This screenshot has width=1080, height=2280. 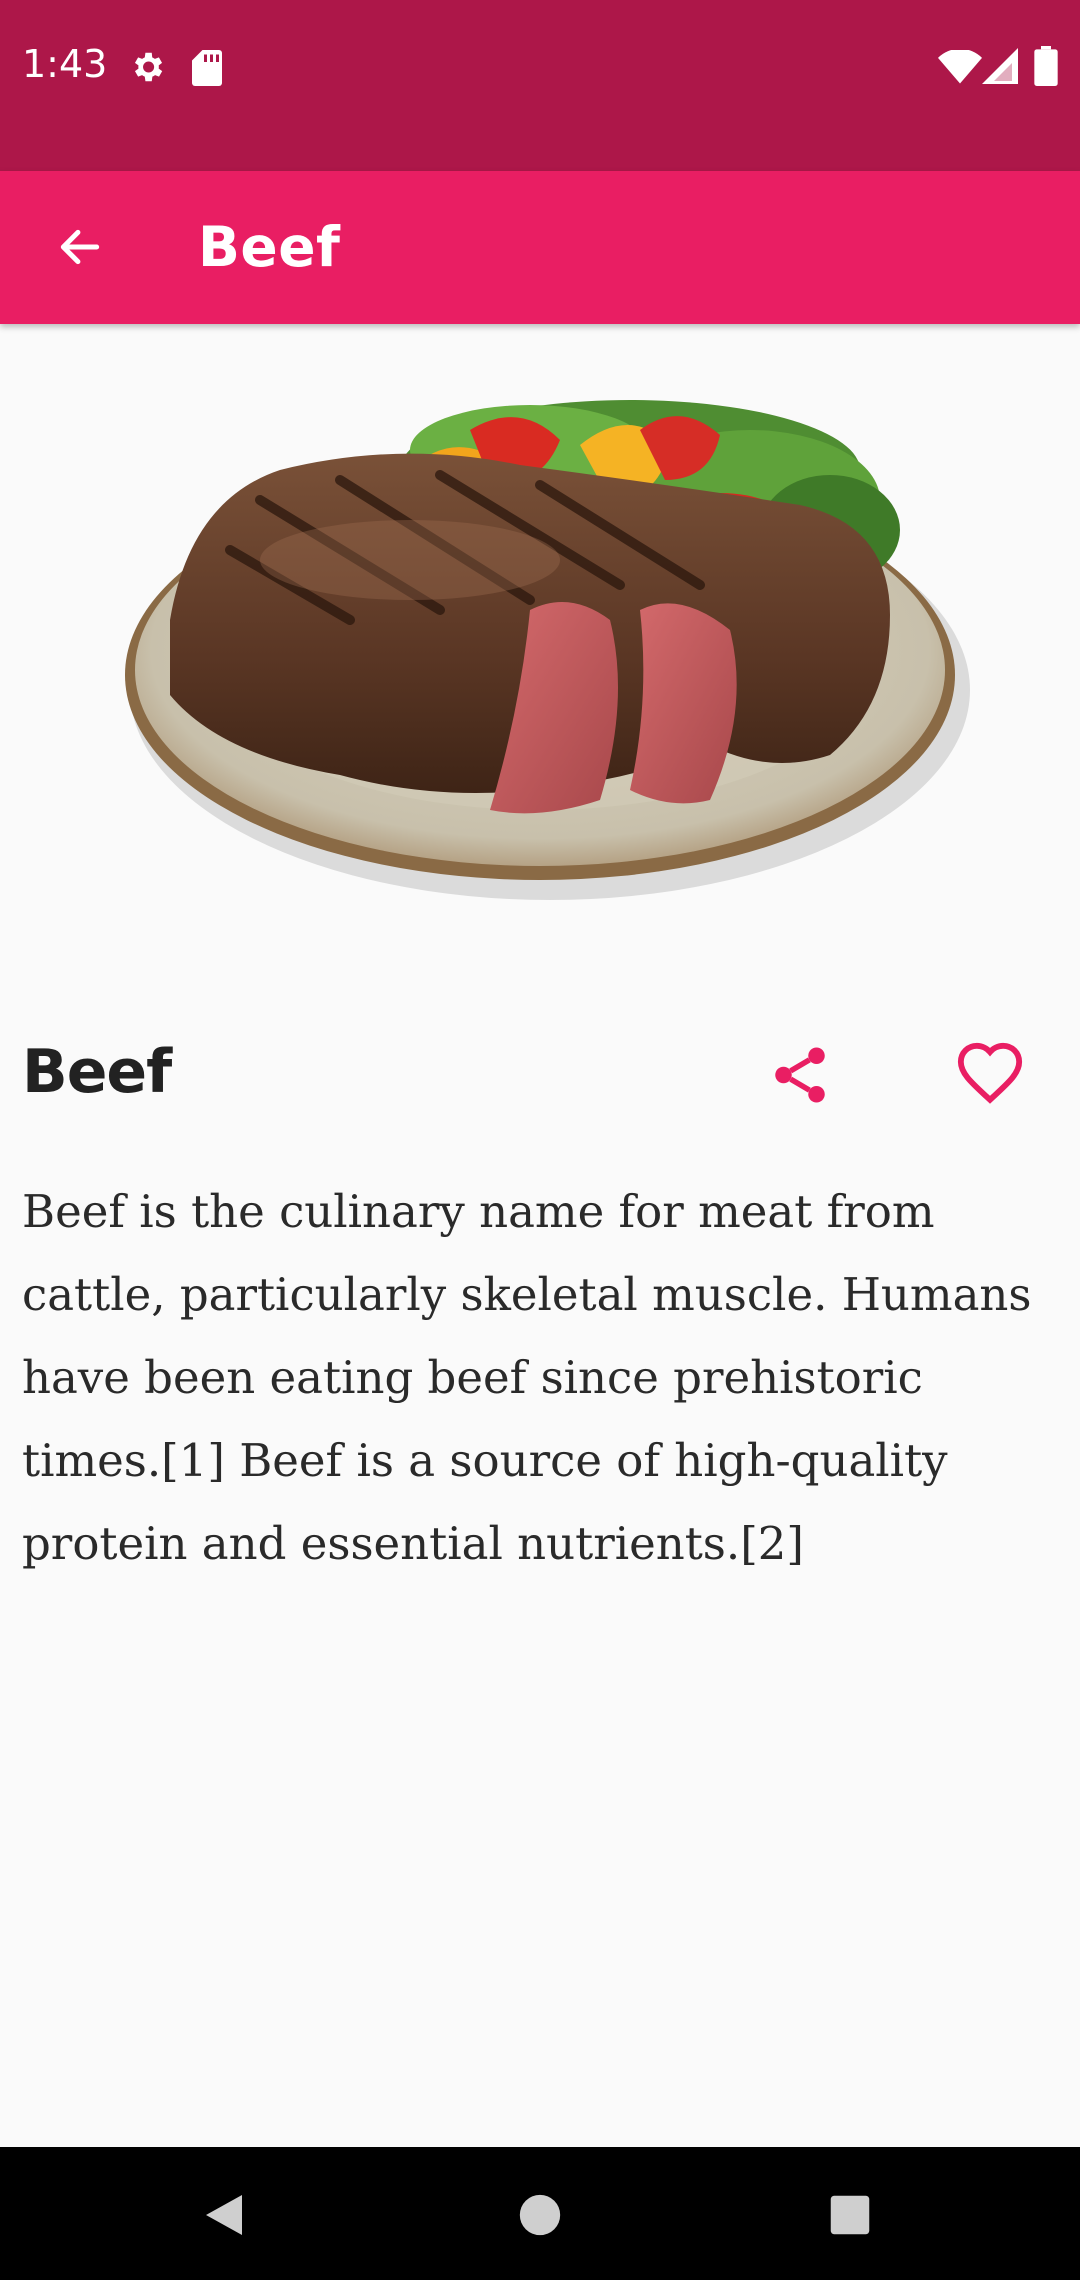 I want to click on share-button, so click(x=800, y=1075).